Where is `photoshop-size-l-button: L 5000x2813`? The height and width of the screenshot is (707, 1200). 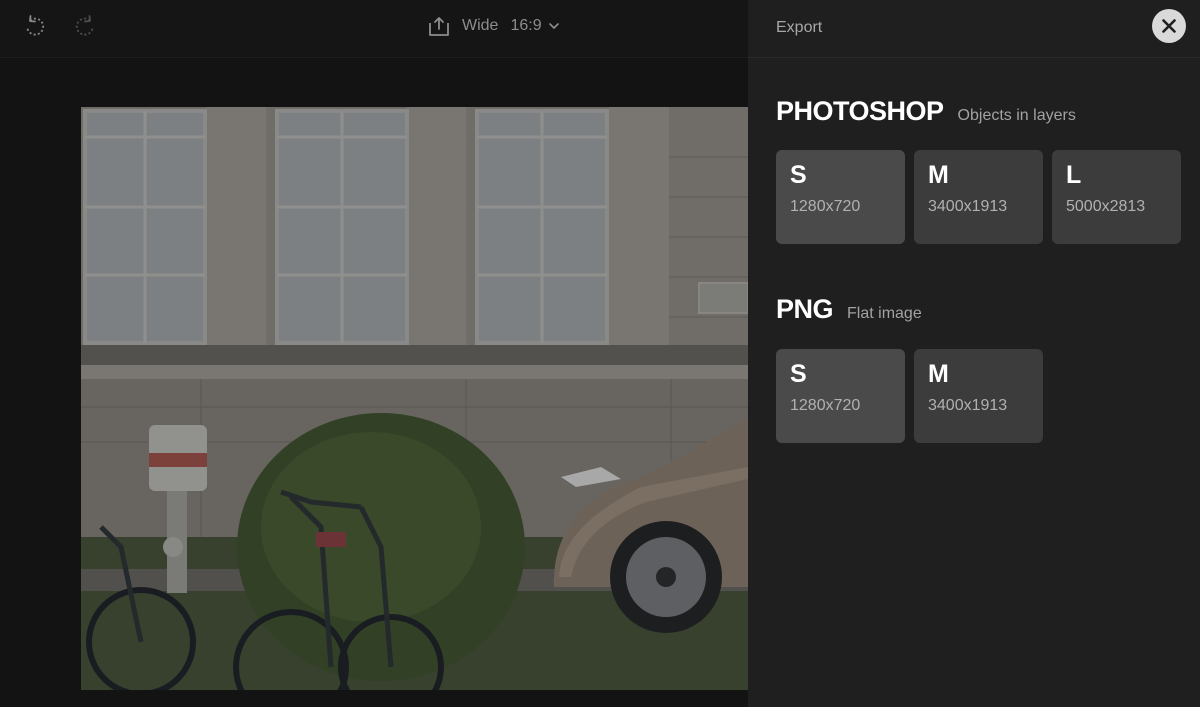 photoshop-size-l-button: L 5000x2813 is located at coordinates (1116, 197).